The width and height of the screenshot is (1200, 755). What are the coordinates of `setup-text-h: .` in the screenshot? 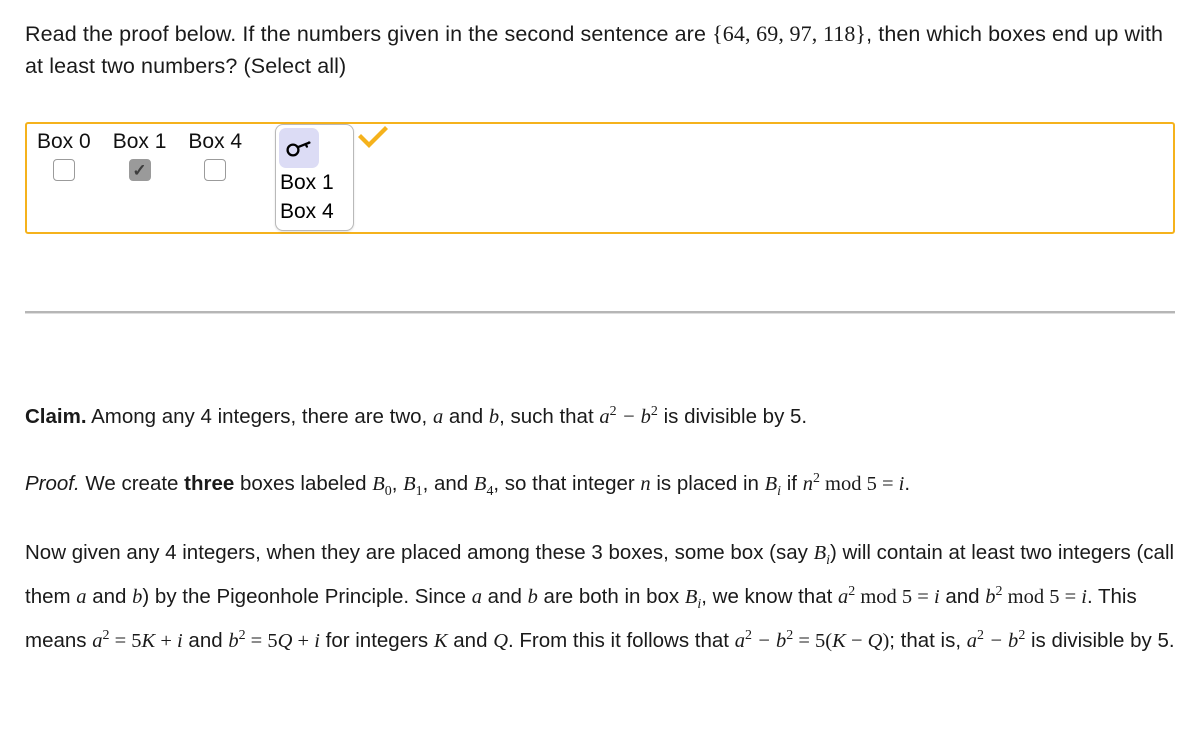 It's located at (907, 483).